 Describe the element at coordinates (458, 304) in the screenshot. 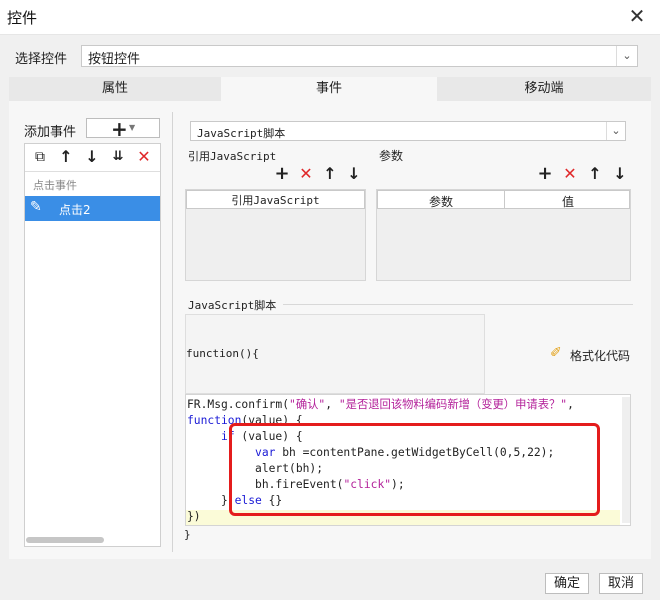

I see `section-divider` at that location.